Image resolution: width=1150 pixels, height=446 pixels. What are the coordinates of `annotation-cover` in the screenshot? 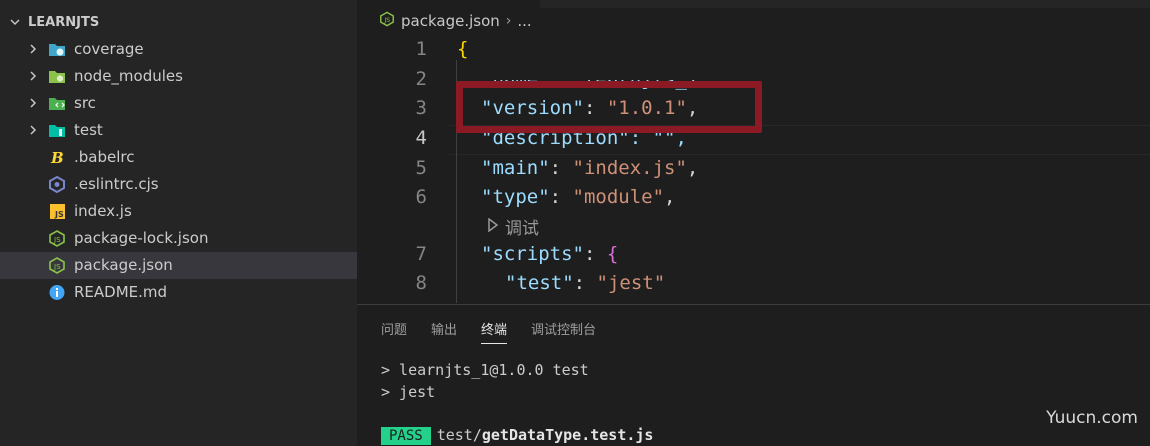 It's located at (607, 70).